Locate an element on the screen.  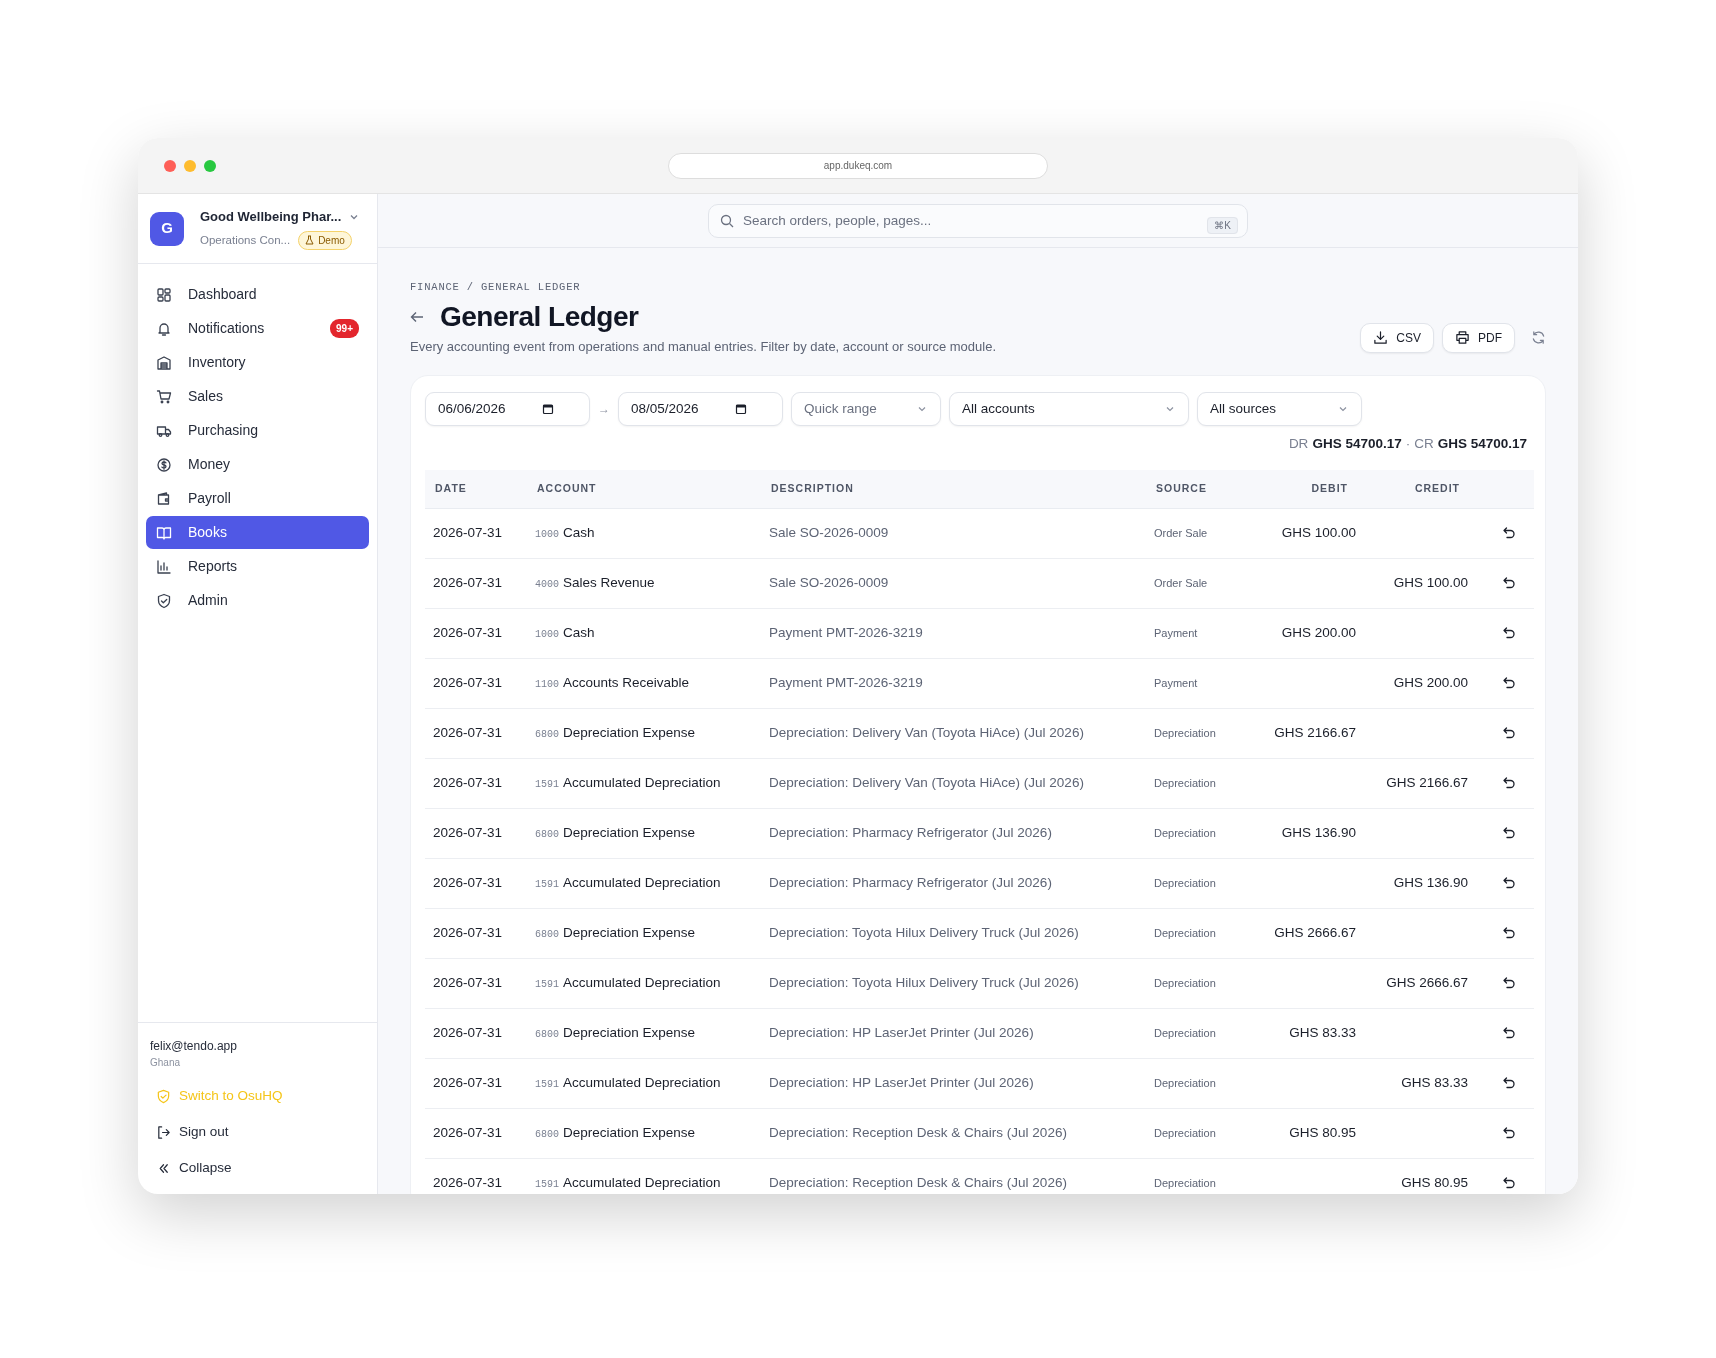
select-dropdown: All accounts is located at coordinates (1069, 408).